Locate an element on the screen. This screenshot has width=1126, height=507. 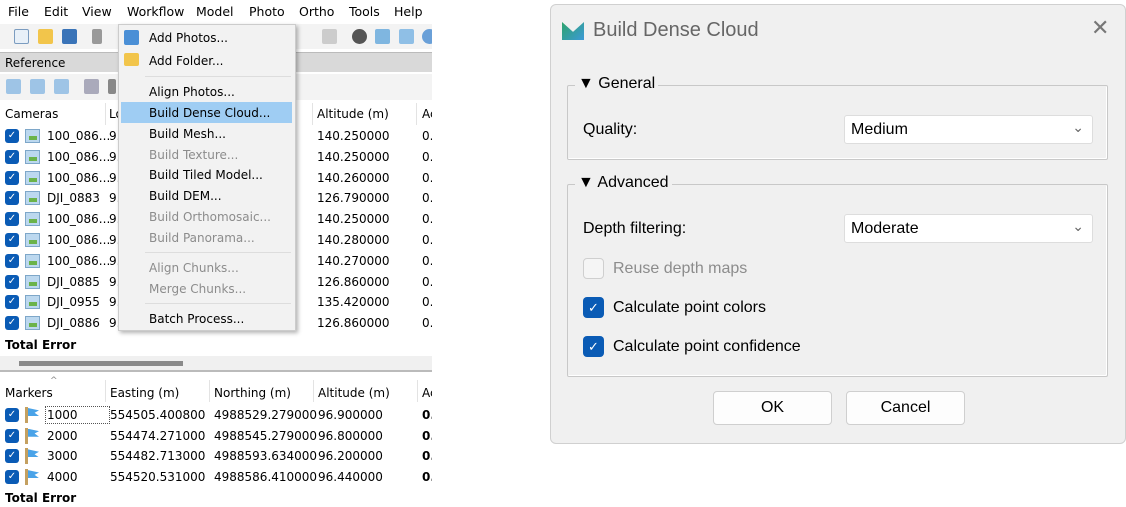
add-folder-icon is located at coordinates (131, 59).